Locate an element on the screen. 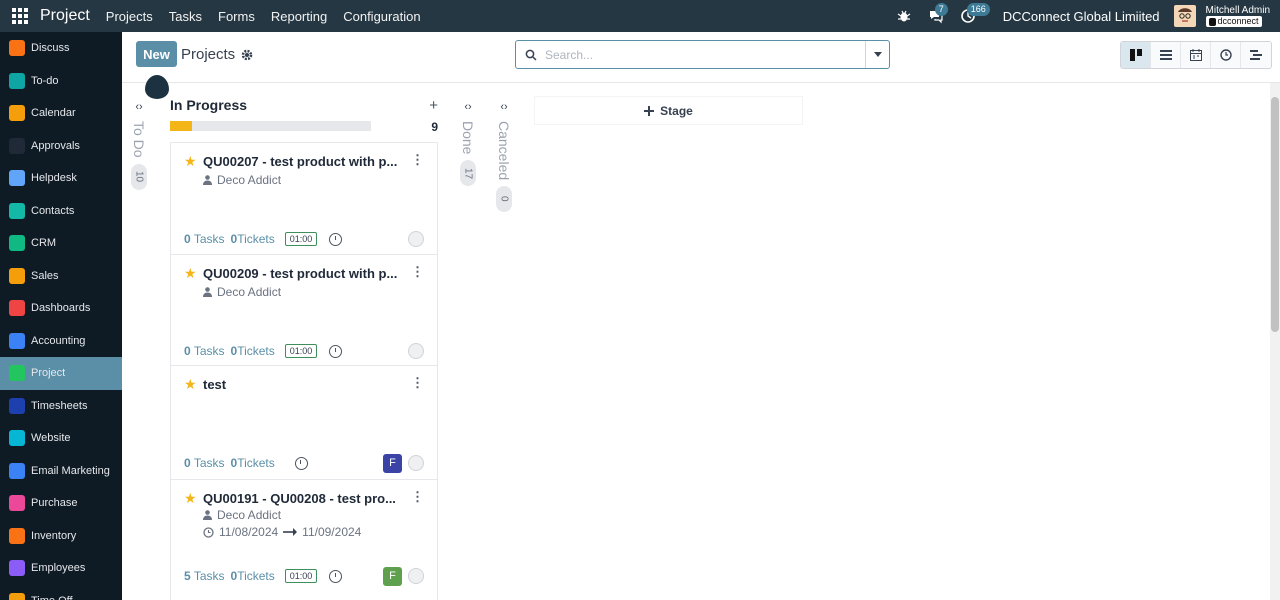 The height and width of the screenshot is (600, 1280). calendar-view-button is located at coordinates (1196, 55).